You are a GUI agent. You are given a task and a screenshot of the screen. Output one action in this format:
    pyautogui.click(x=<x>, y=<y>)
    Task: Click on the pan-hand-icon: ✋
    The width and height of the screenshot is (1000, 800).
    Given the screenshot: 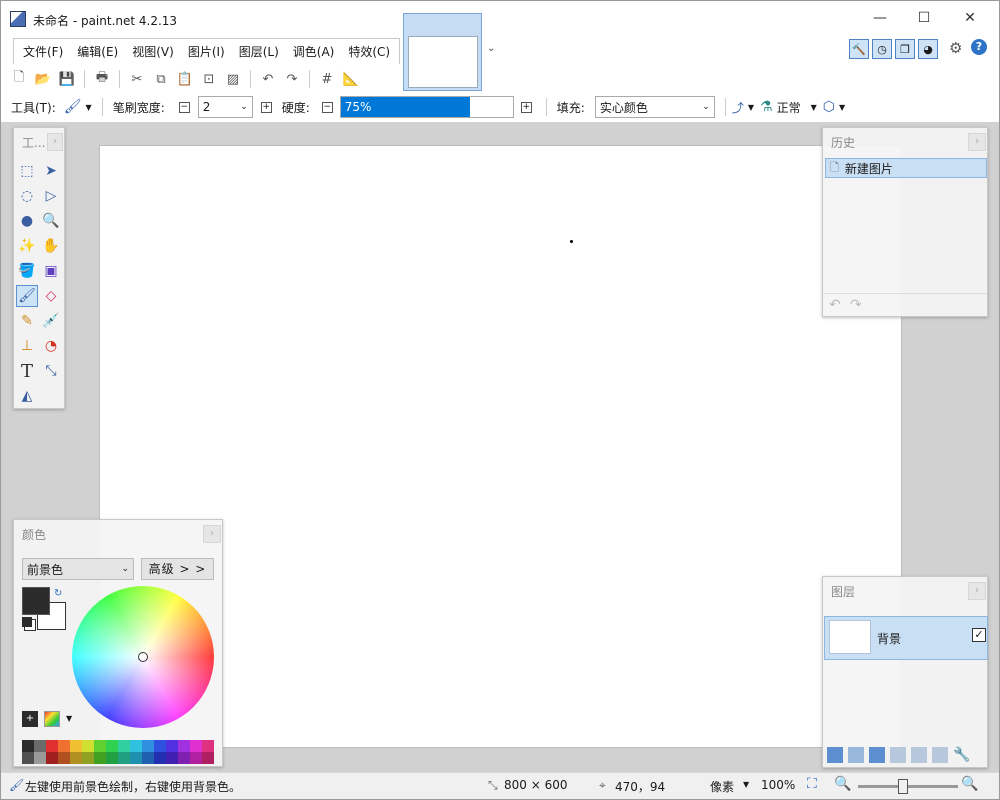 What is the action you would take?
    pyautogui.click(x=51, y=246)
    